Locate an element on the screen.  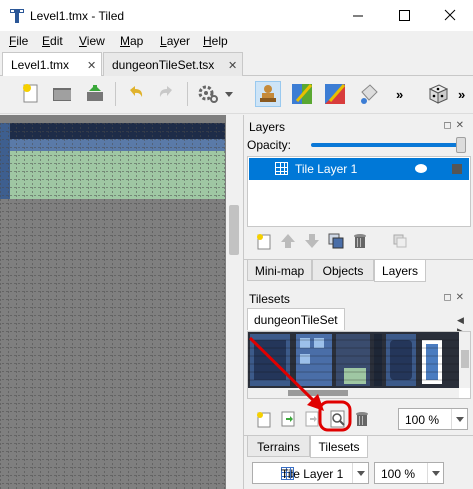
menu-edit: Edit is located at coordinates (52, 41).